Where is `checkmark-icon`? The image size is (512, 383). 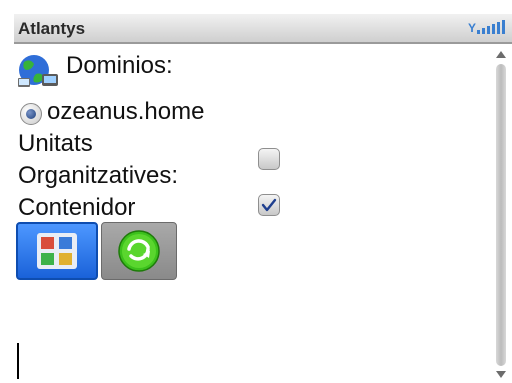 checkmark-icon is located at coordinates (269, 205).